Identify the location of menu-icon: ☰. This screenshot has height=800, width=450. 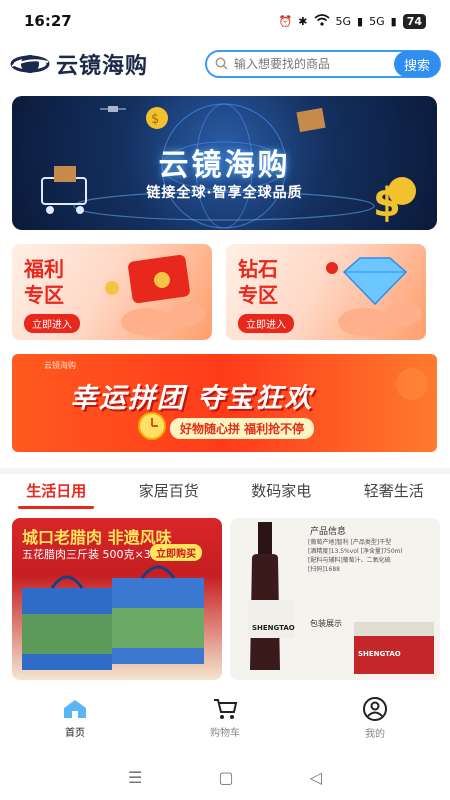
(135, 777).